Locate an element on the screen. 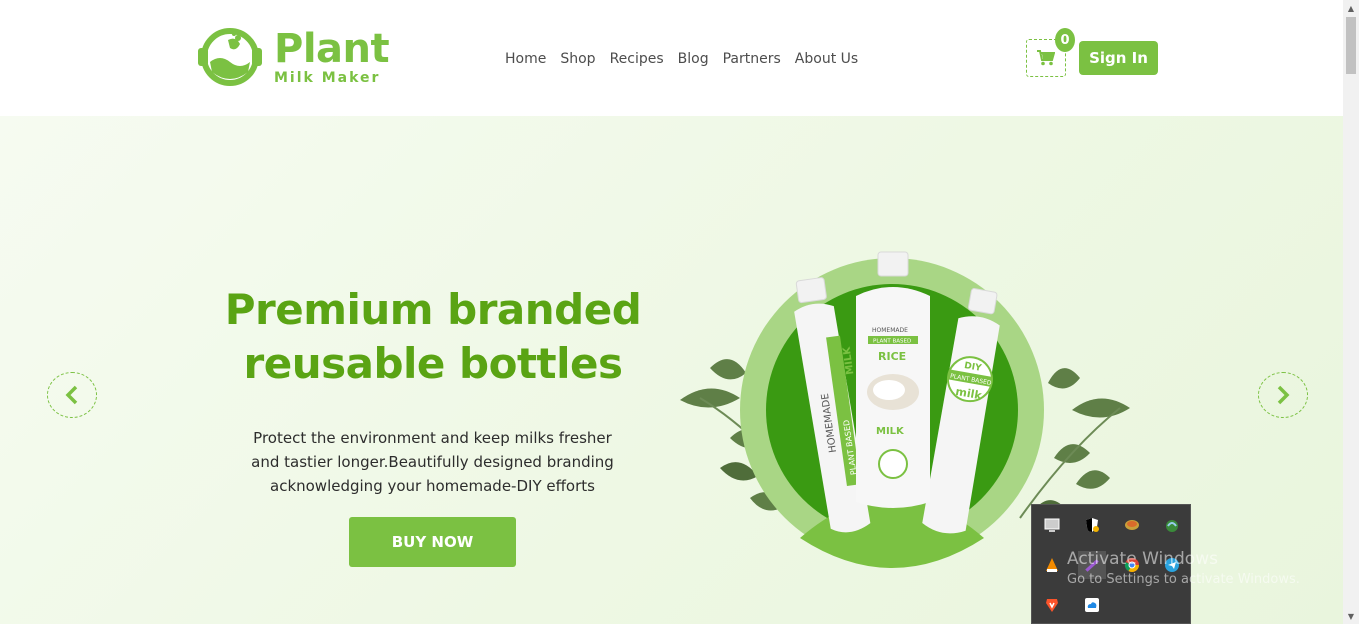  sign-in-button: Sign In is located at coordinates (1118, 58).